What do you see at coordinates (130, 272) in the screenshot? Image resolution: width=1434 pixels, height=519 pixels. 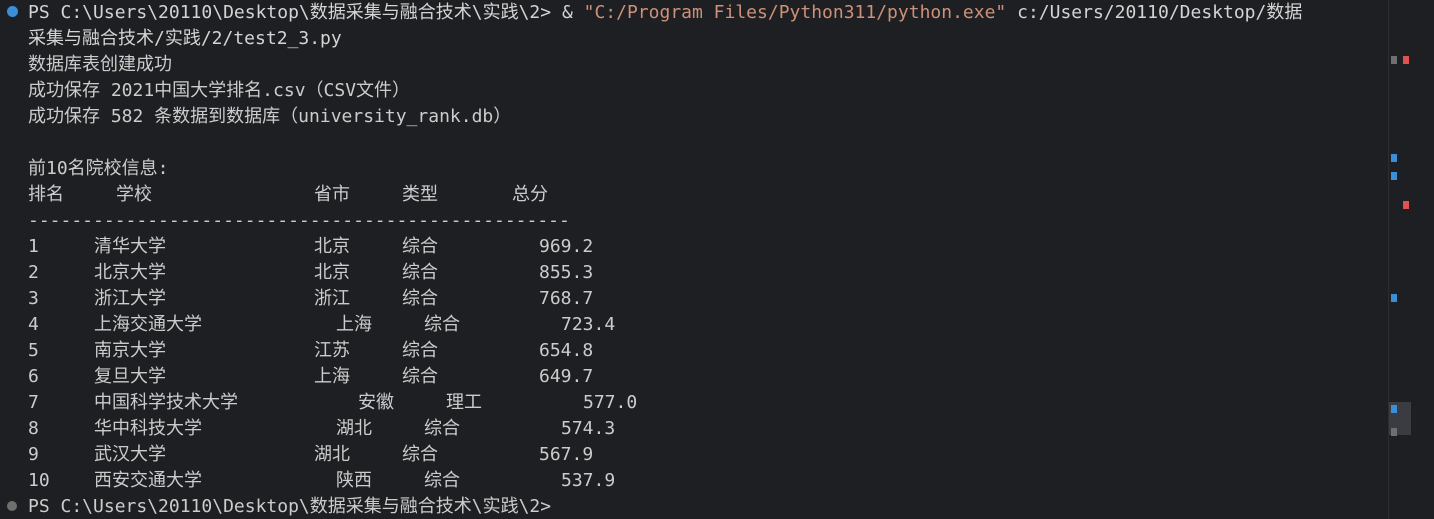 I see `row-school: 北京大学` at bounding box center [130, 272].